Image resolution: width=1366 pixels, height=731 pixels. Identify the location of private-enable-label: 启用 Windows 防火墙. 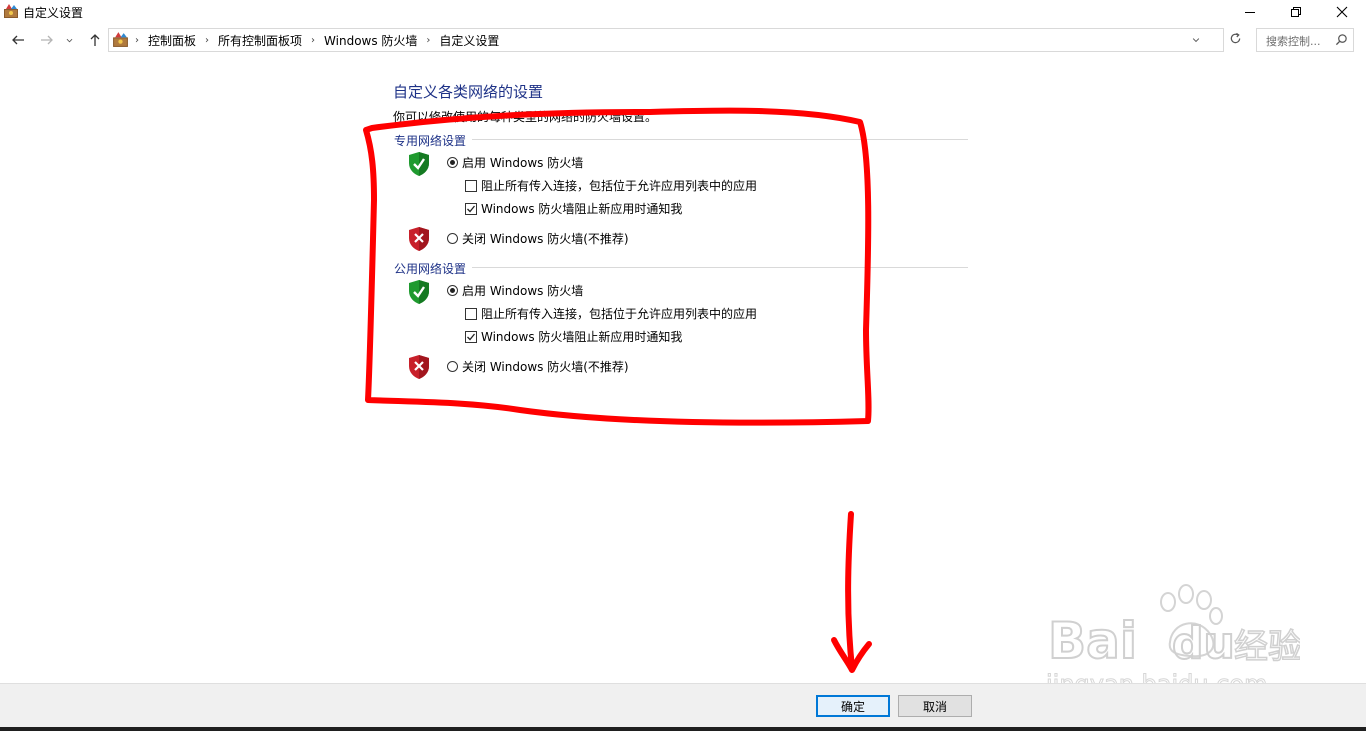
(523, 163).